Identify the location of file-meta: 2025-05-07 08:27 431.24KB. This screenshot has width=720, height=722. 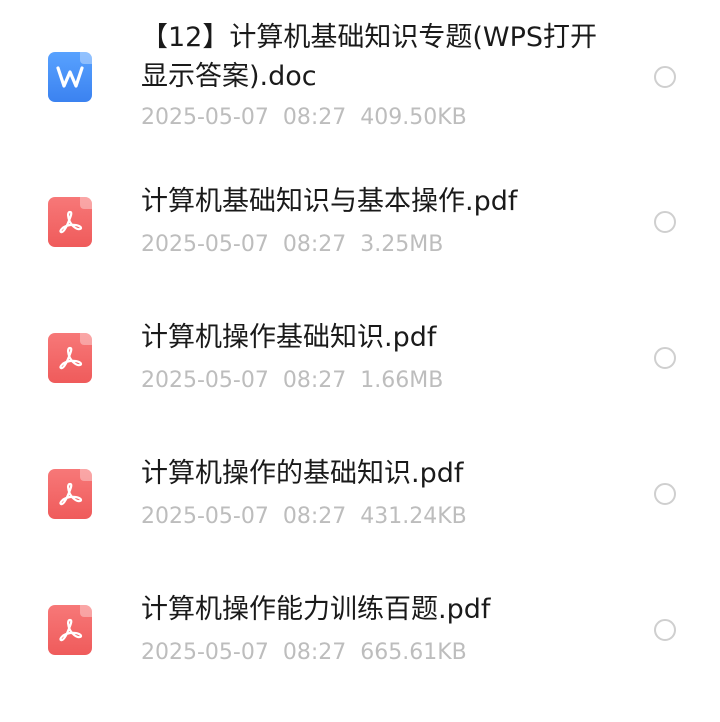
(311, 517).